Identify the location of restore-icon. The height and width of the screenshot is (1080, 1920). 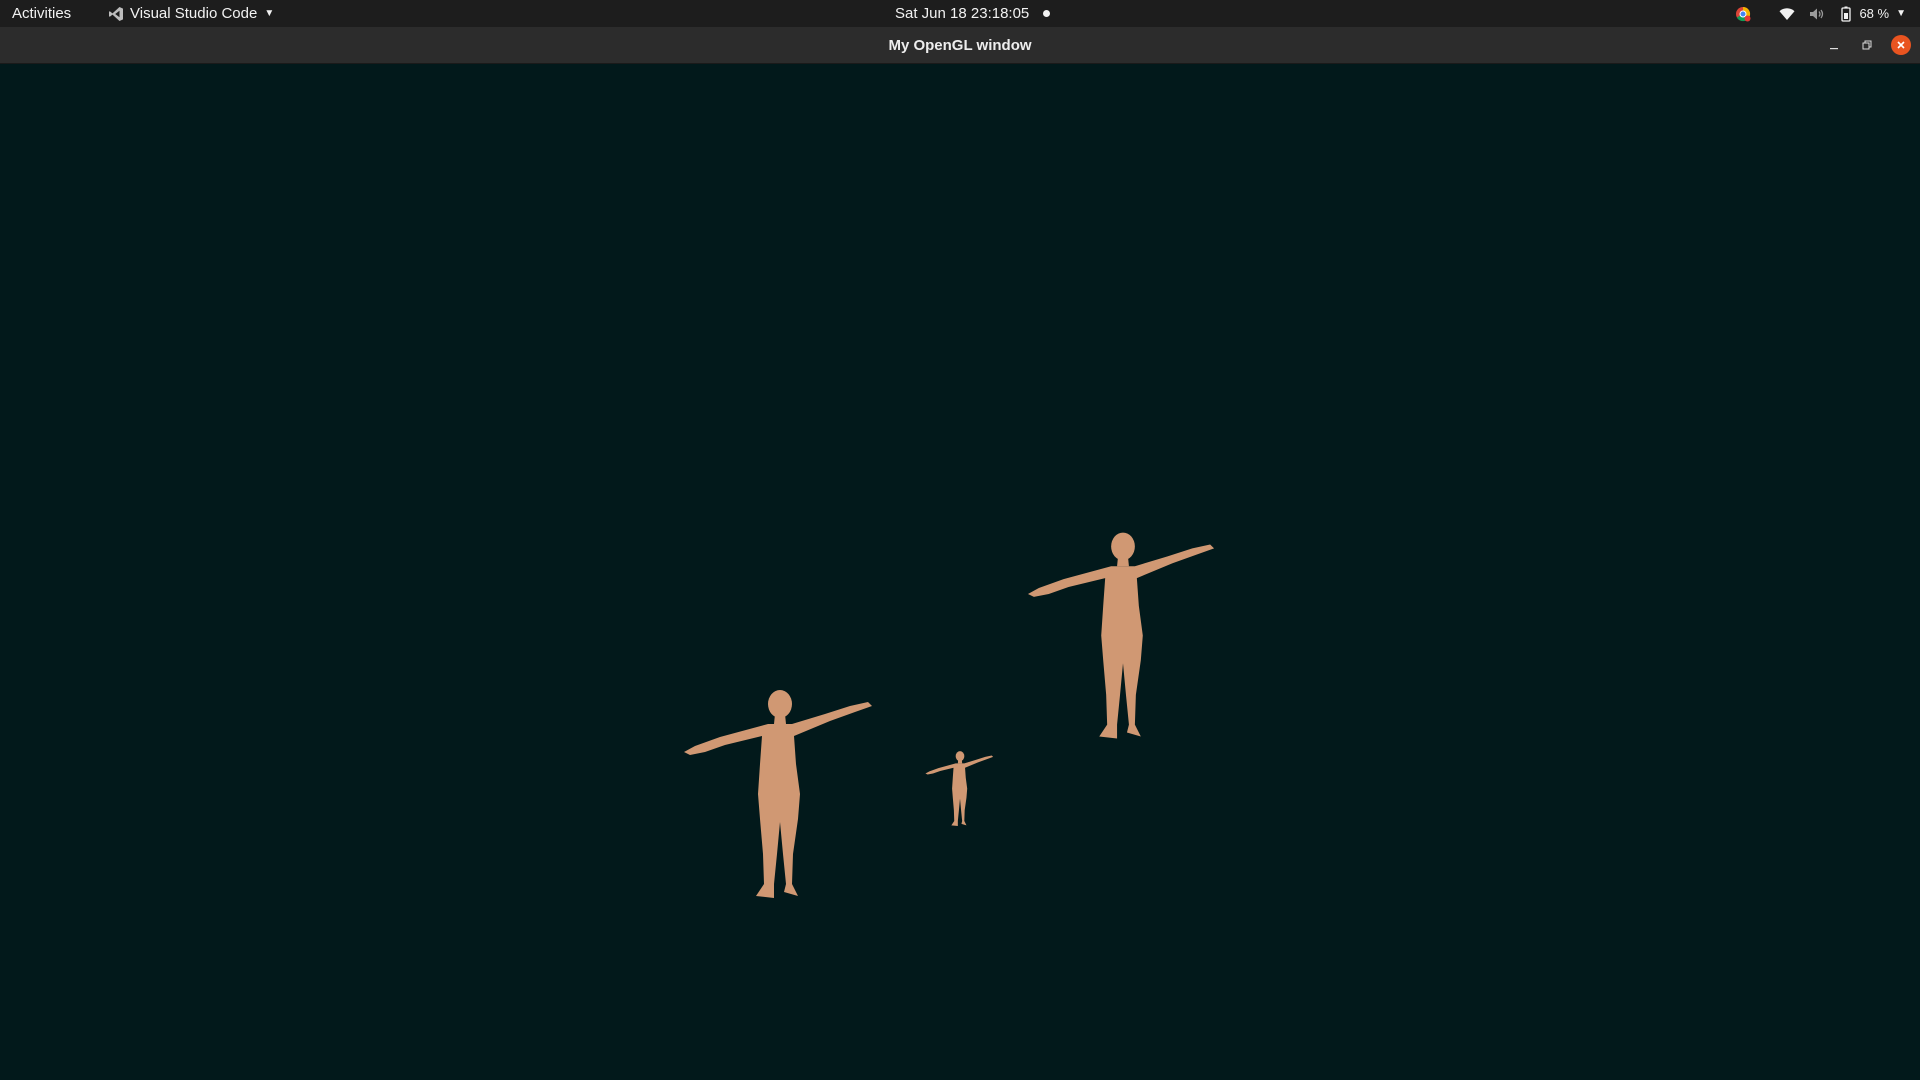
(1867, 45).